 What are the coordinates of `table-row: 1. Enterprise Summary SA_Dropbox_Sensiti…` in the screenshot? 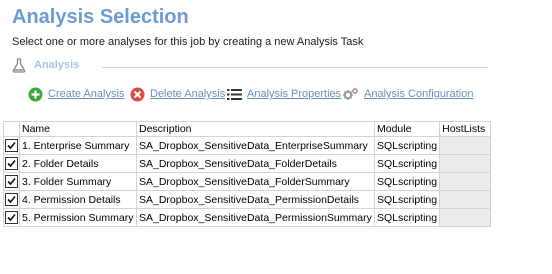 It's located at (247, 145).